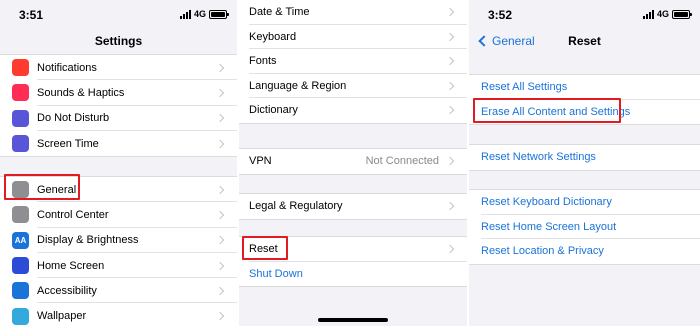  I want to click on row-label: Reset, so click(263, 249).